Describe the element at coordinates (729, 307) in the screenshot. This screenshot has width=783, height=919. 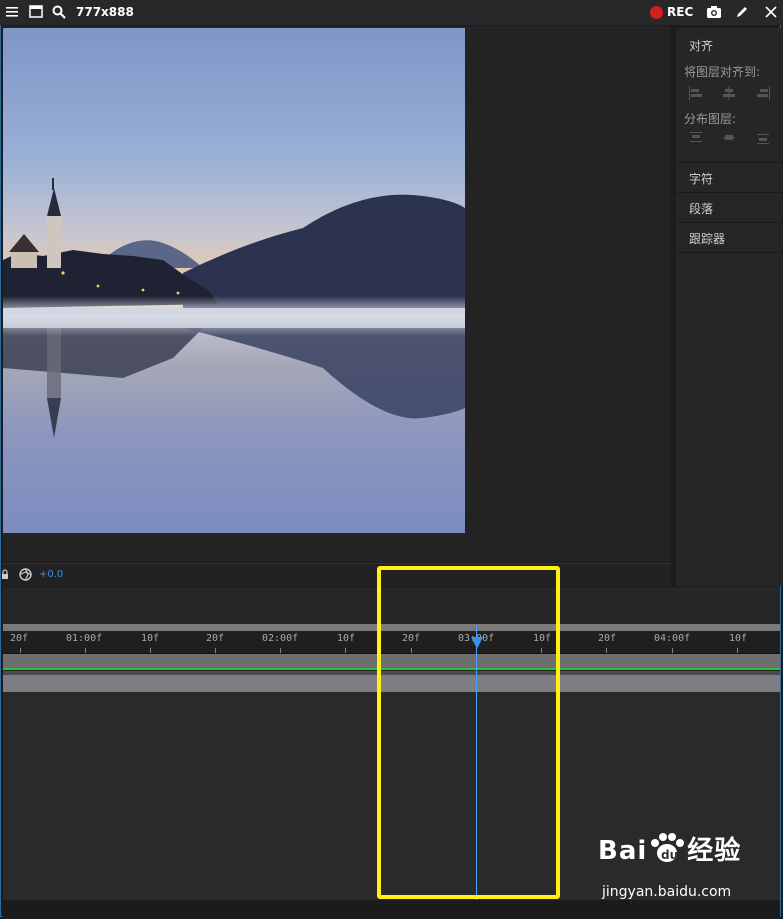
I see `align-panel: 对齐 将图层对齐到: 分布图层: 字符 段落 跟踪器` at that location.